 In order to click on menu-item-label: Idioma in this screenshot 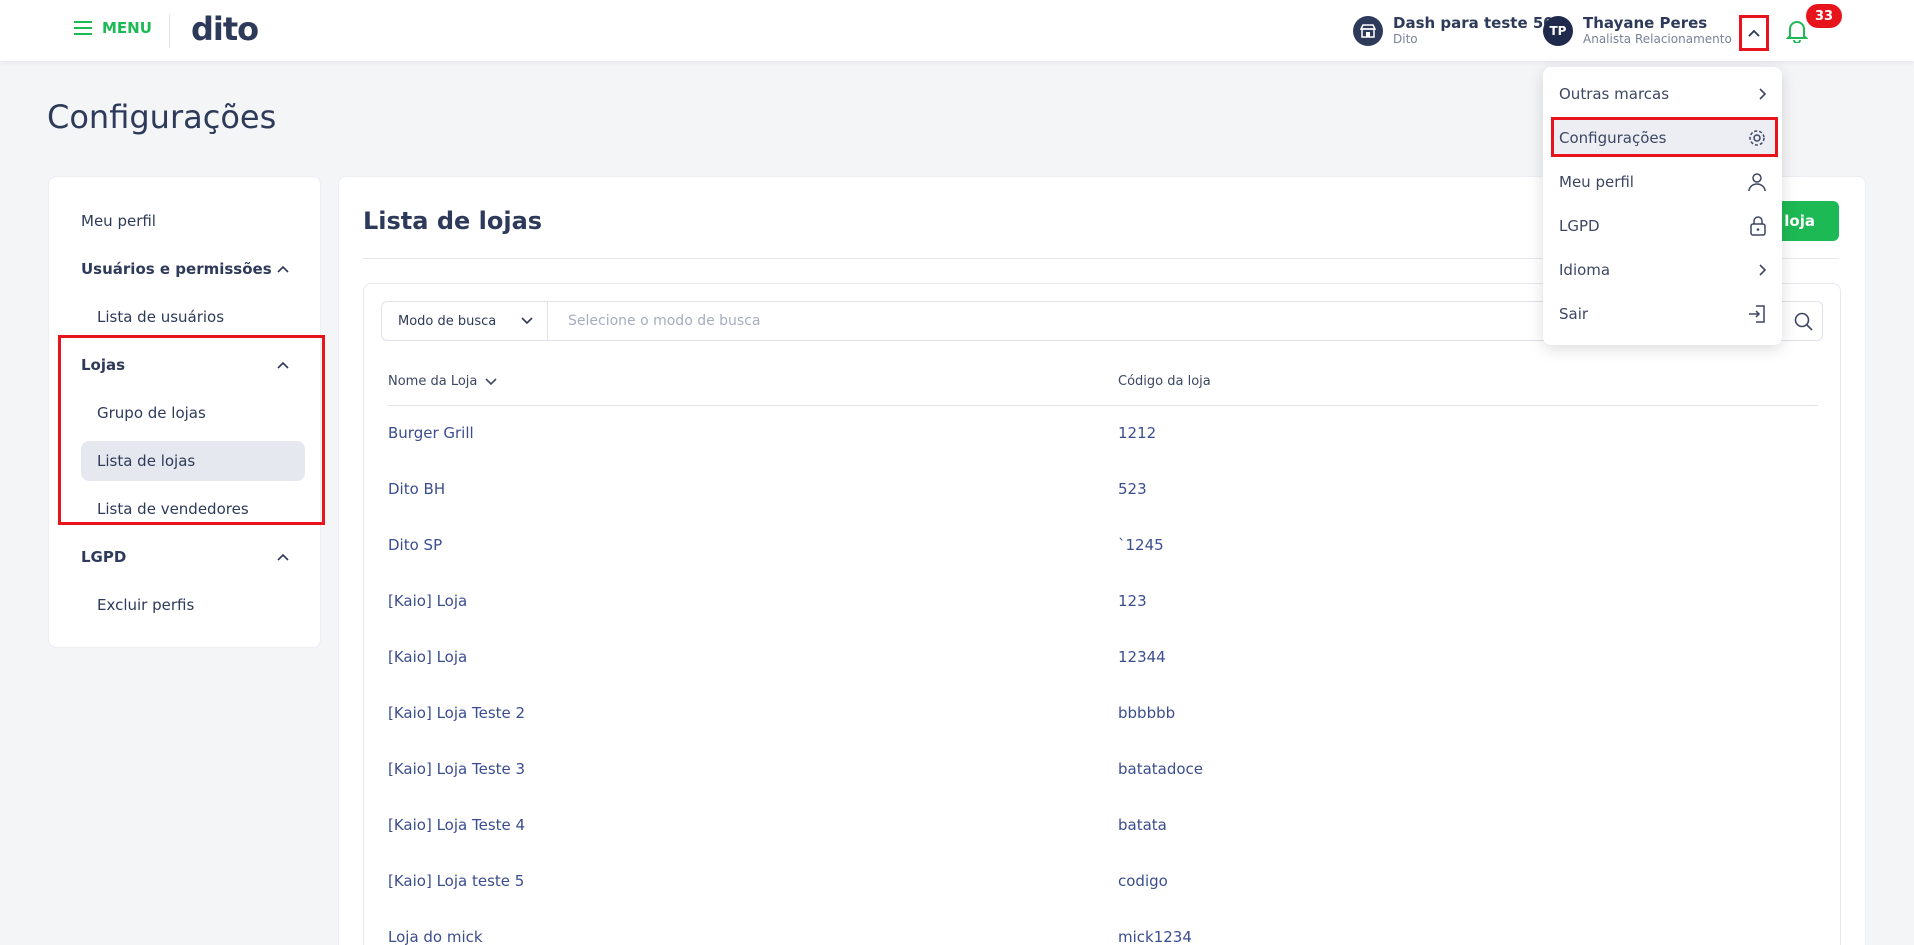, I will do `click(1585, 270)`.